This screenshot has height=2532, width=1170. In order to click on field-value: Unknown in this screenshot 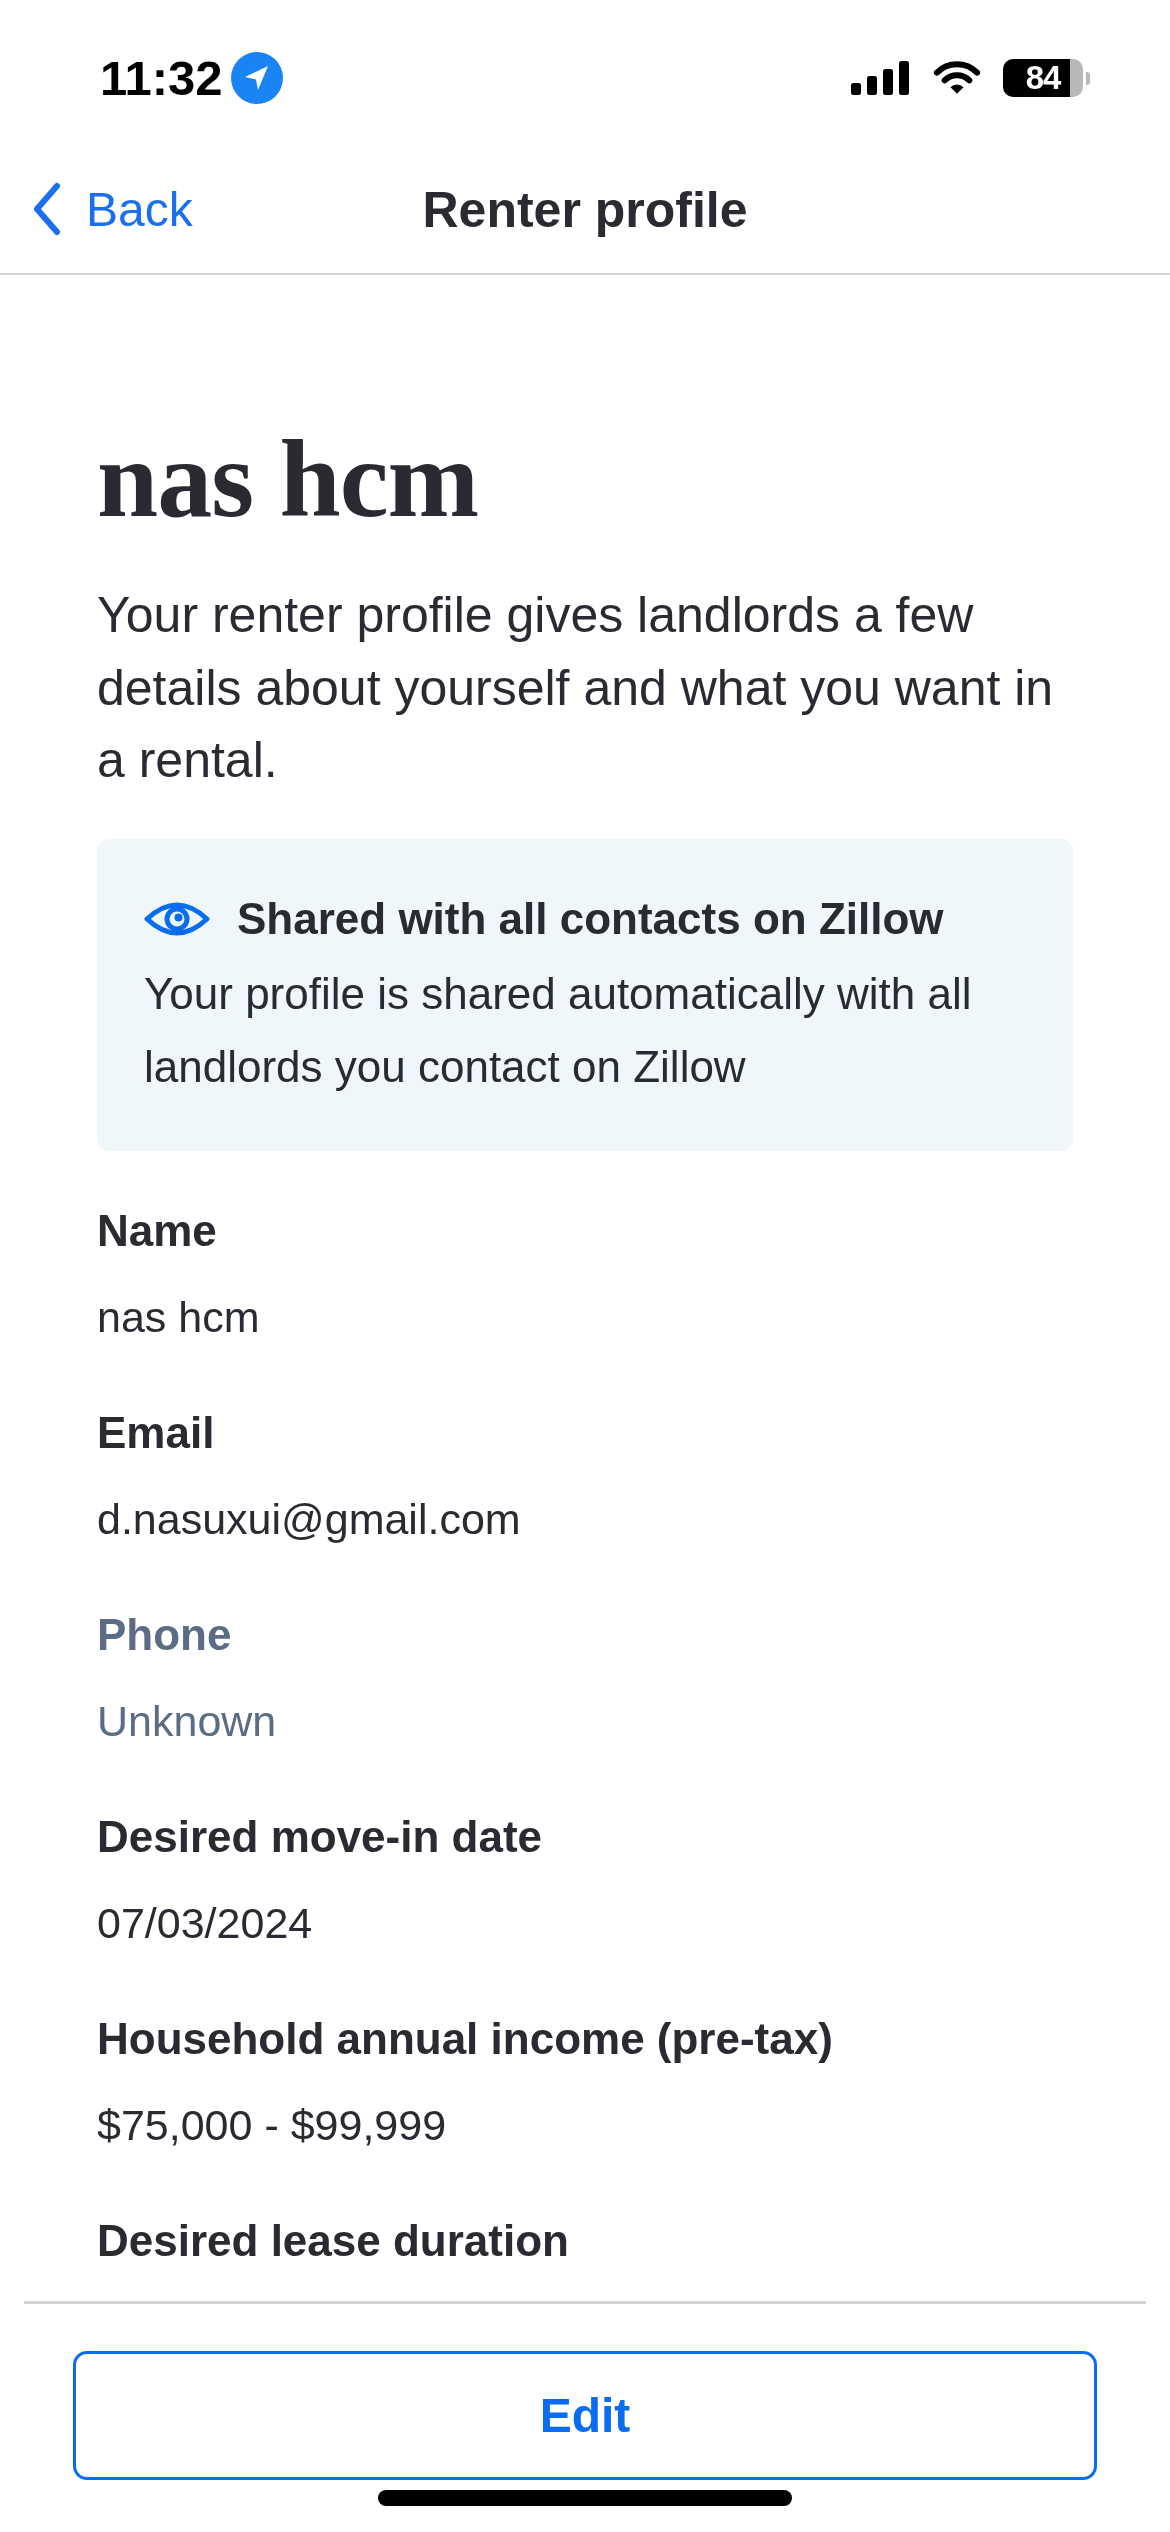, I will do `click(187, 1721)`.